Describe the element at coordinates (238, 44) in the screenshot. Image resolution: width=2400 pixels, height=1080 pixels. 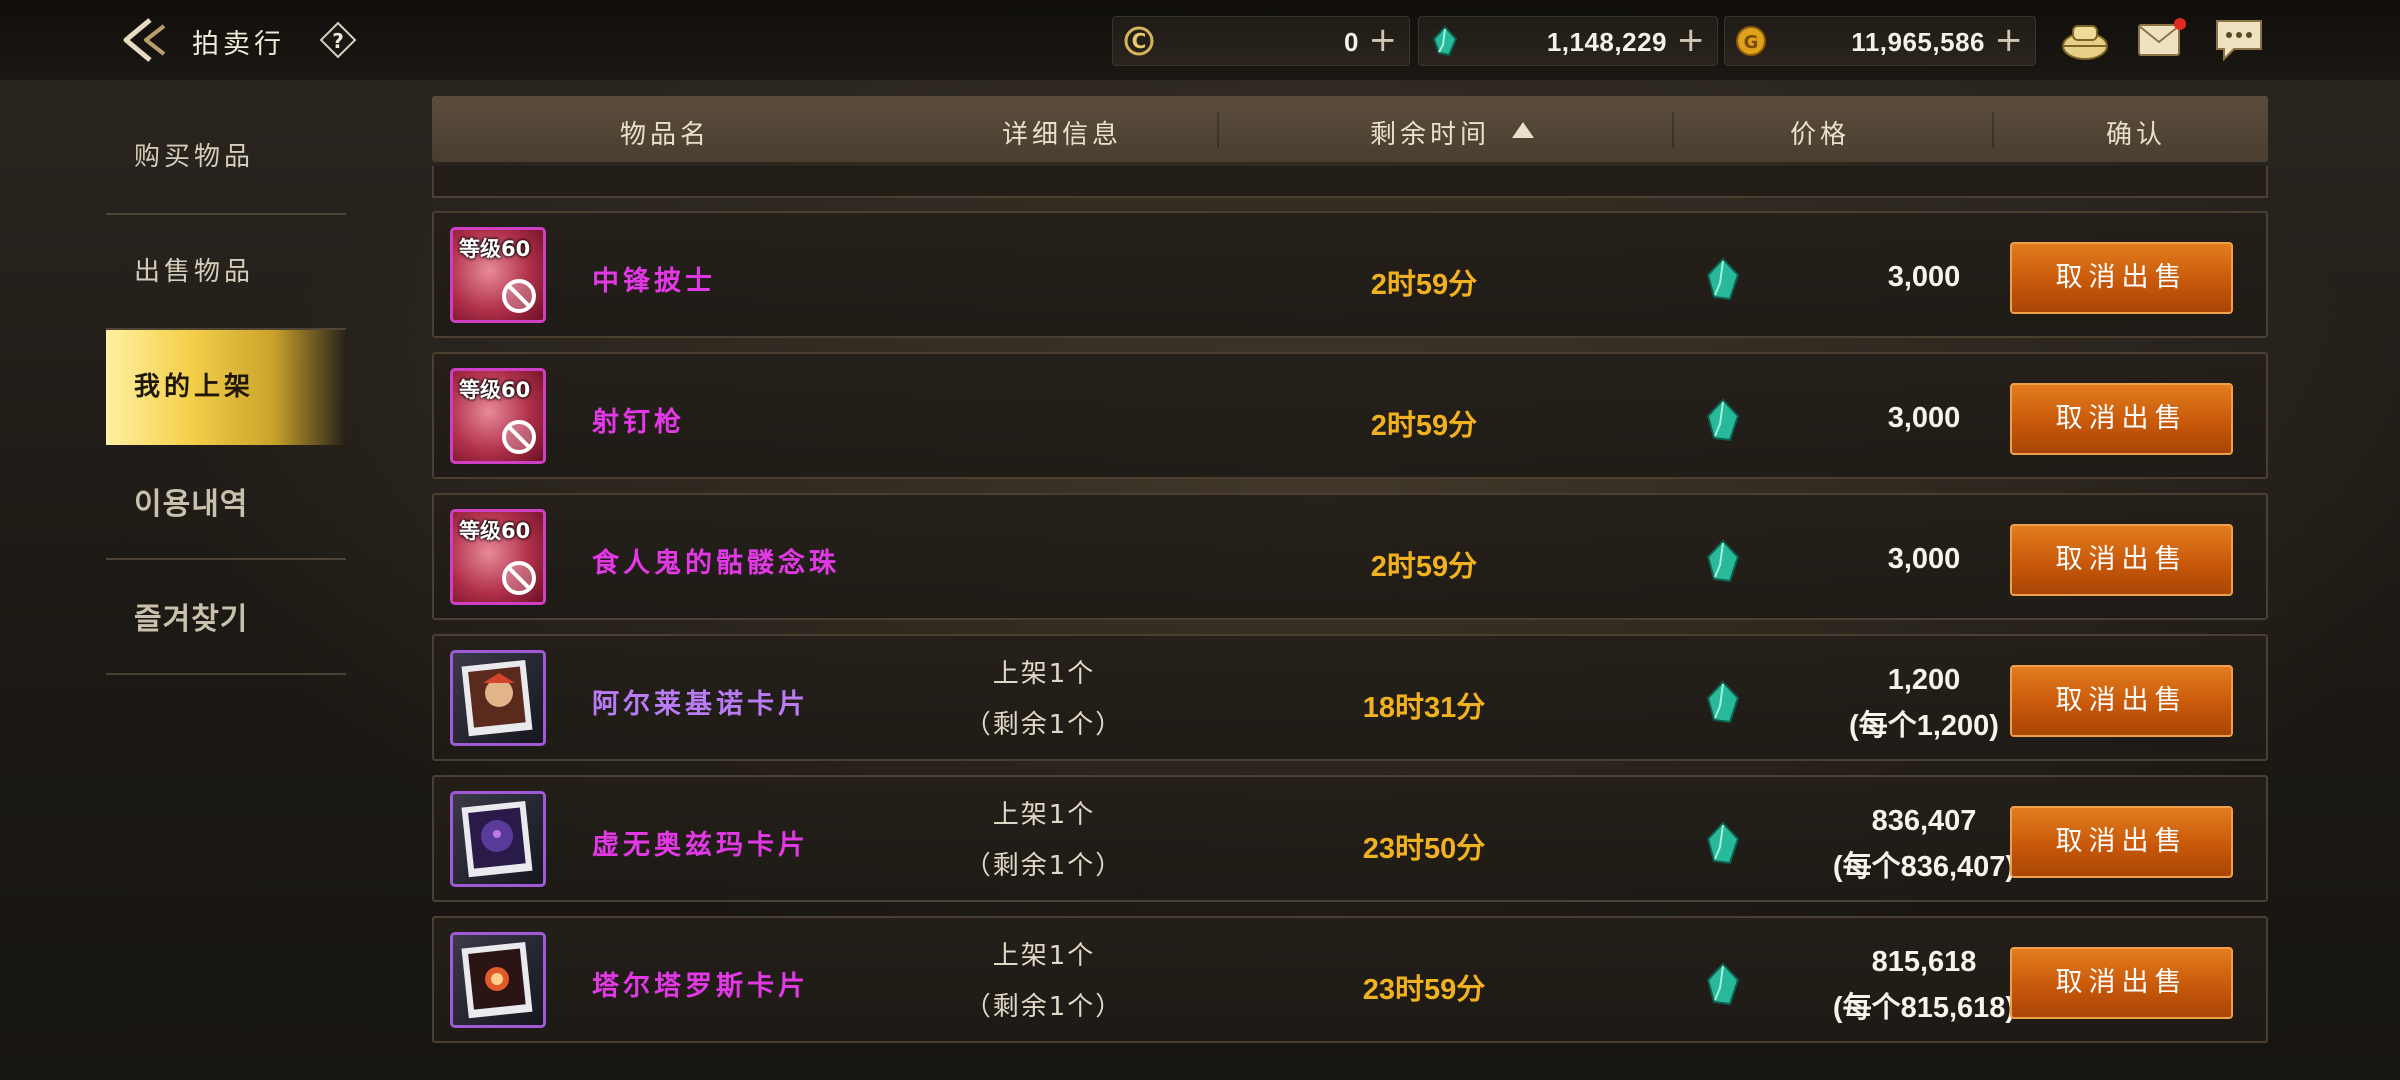
I see `page-title: 拍卖行` at that location.